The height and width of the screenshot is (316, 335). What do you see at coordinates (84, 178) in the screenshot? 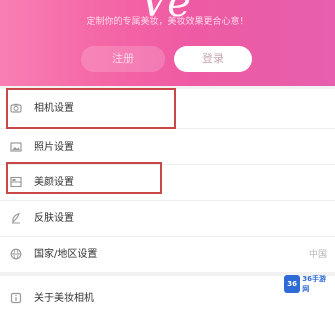
I see `highlight-box-beauty-settings` at bounding box center [84, 178].